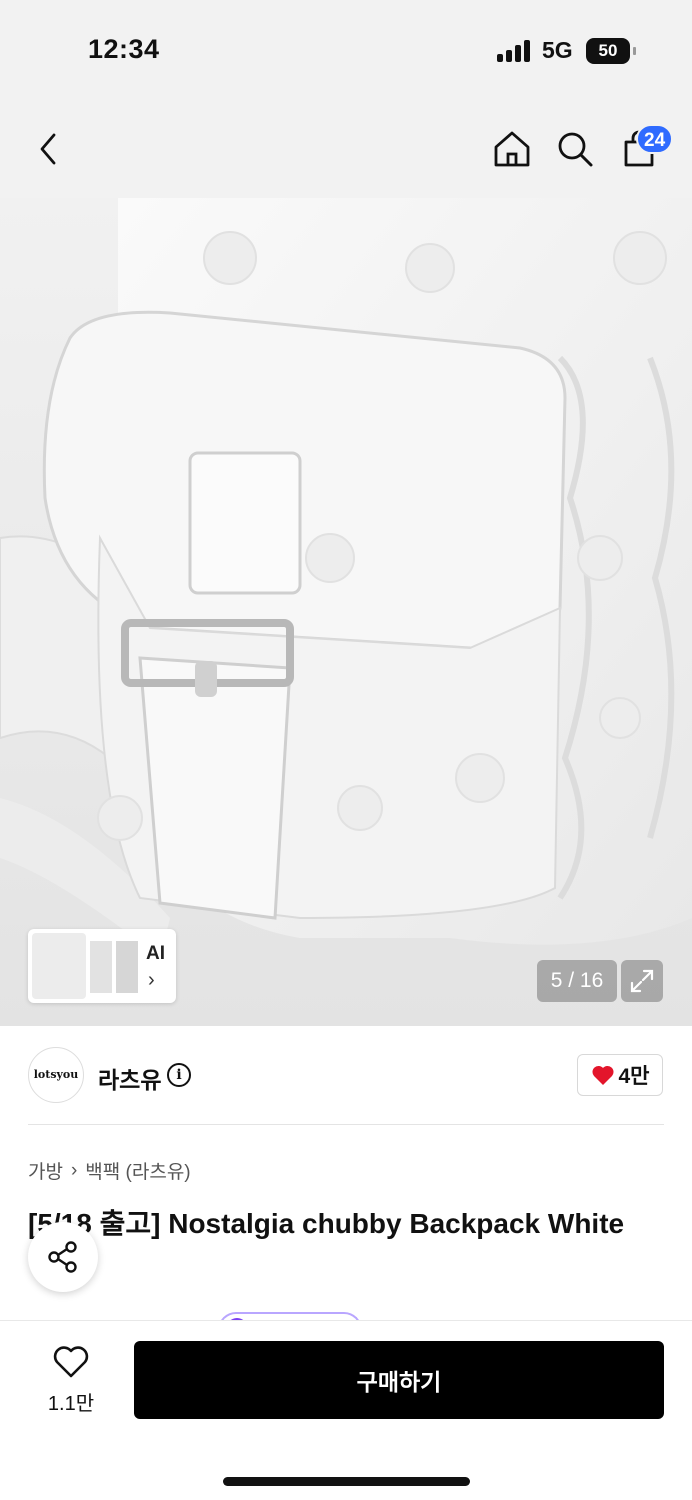 Image resolution: width=692 pixels, height=1500 pixels. I want to click on breadcrumb-subcategory: 백팩 (라츠유), so click(137, 1170).